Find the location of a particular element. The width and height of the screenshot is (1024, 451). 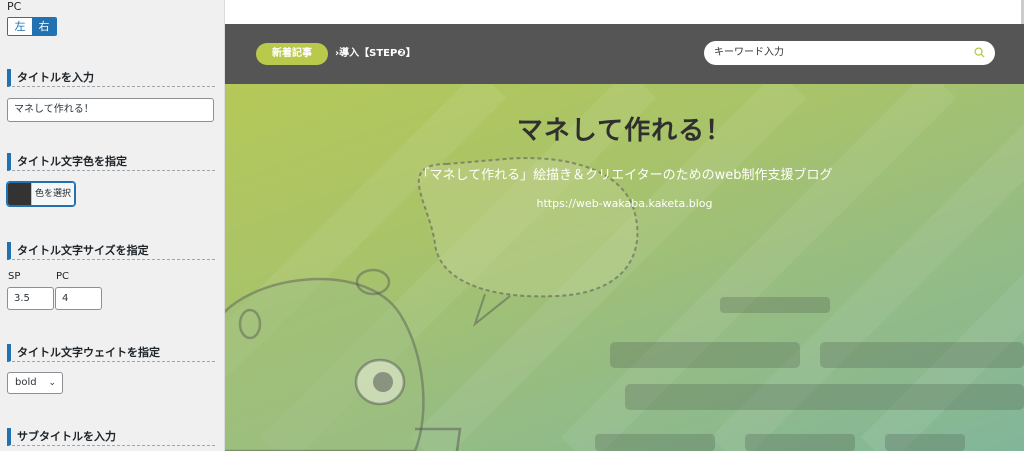

title-weight-heading: タイトル文字ウェイトを指定 is located at coordinates (111, 353).